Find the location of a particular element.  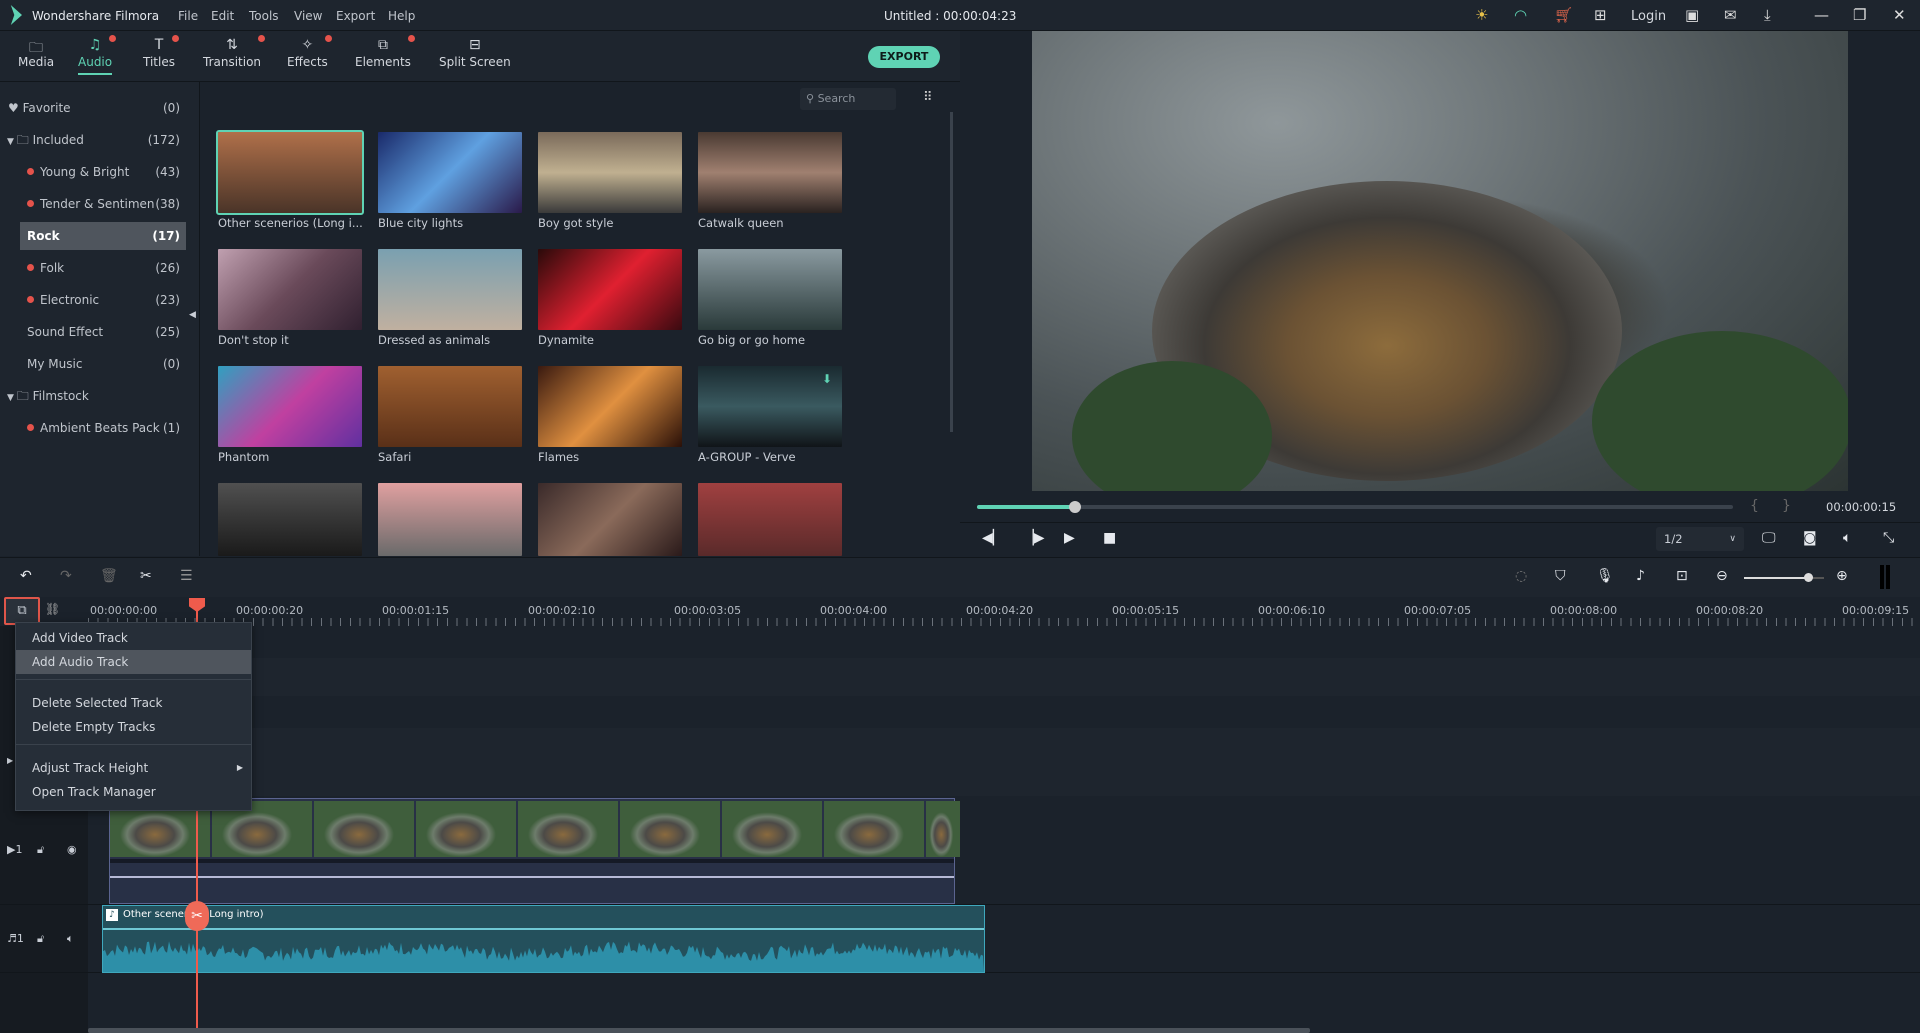

undo-icon: ↶ is located at coordinates (26, 576).